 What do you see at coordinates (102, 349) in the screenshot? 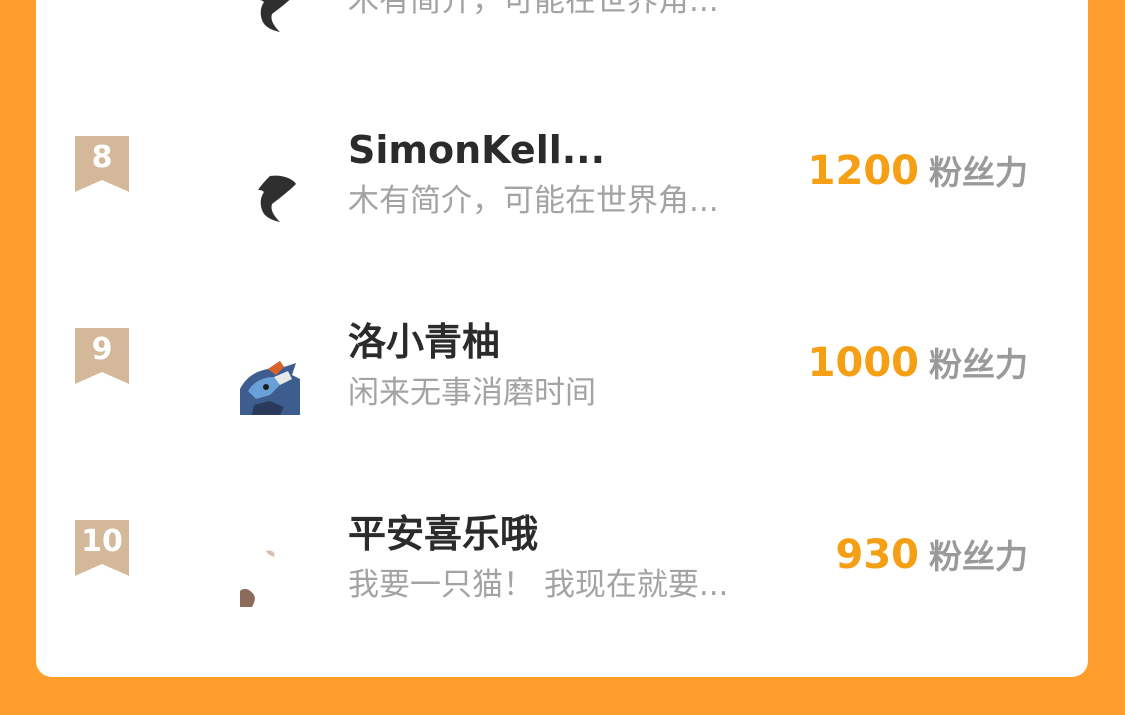
I see `rank-number: 9` at bounding box center [102, 349].